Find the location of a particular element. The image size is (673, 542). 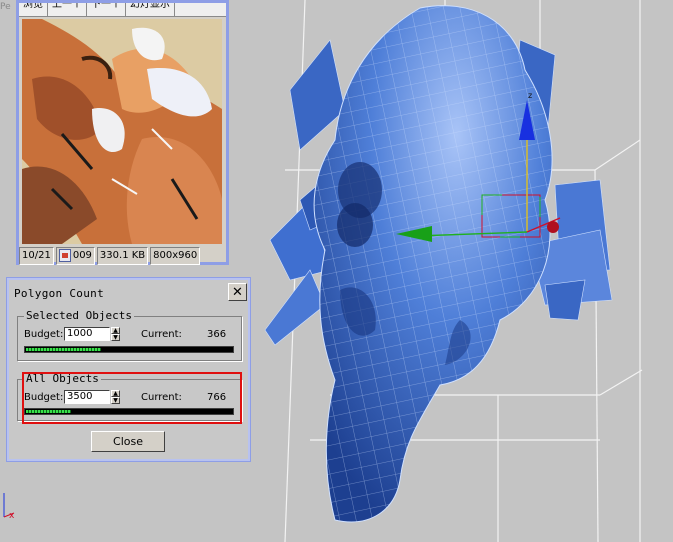

menu-previous: 上一个 is located at coordinates (67, 9).